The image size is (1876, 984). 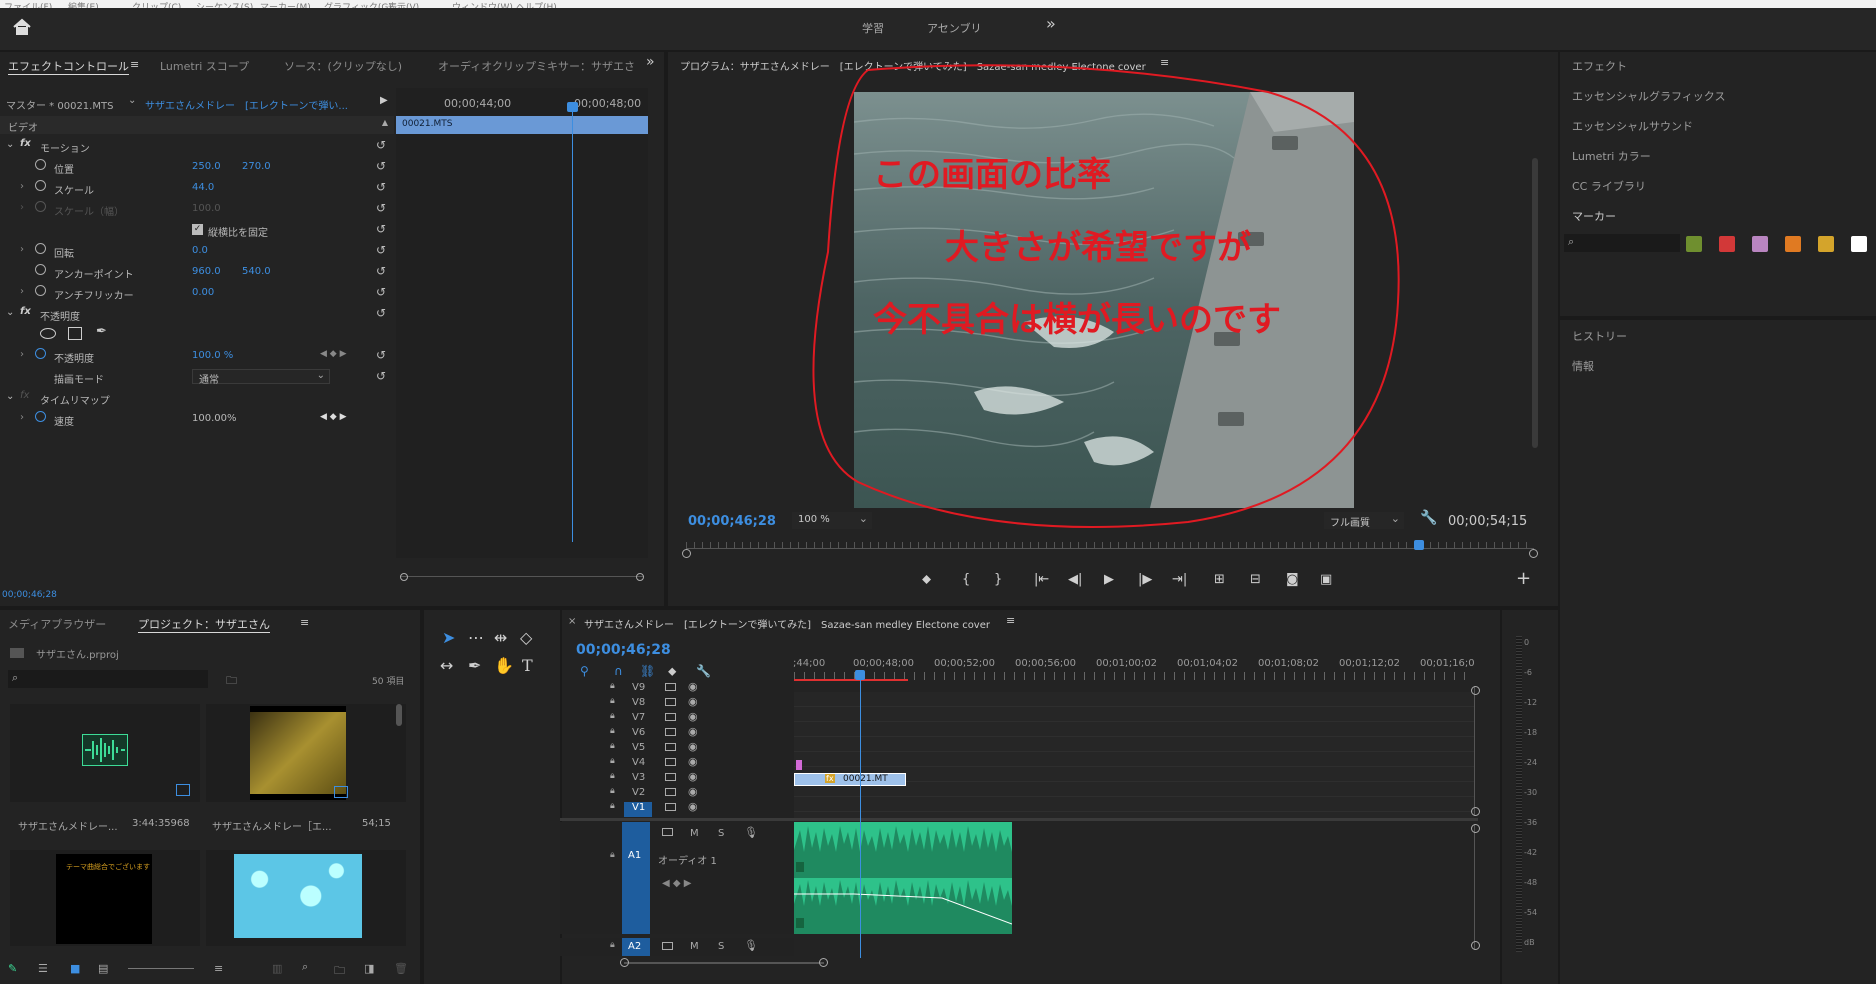 I want to click on cc-libraries-link: CC ライブラリ, so click(x=1609, y=186).